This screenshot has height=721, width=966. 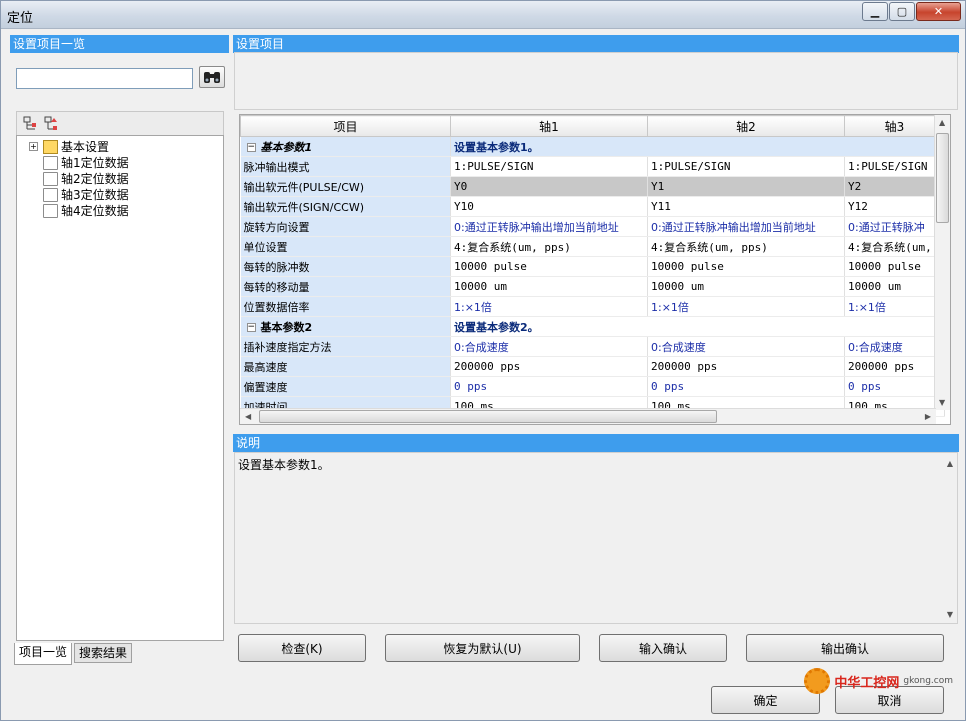 What do you see at coordinates (746, 246) in the screenshot?
I see `param-value-axis2: 4:复合系统(um, pps)` at bounding box center [746, 246].